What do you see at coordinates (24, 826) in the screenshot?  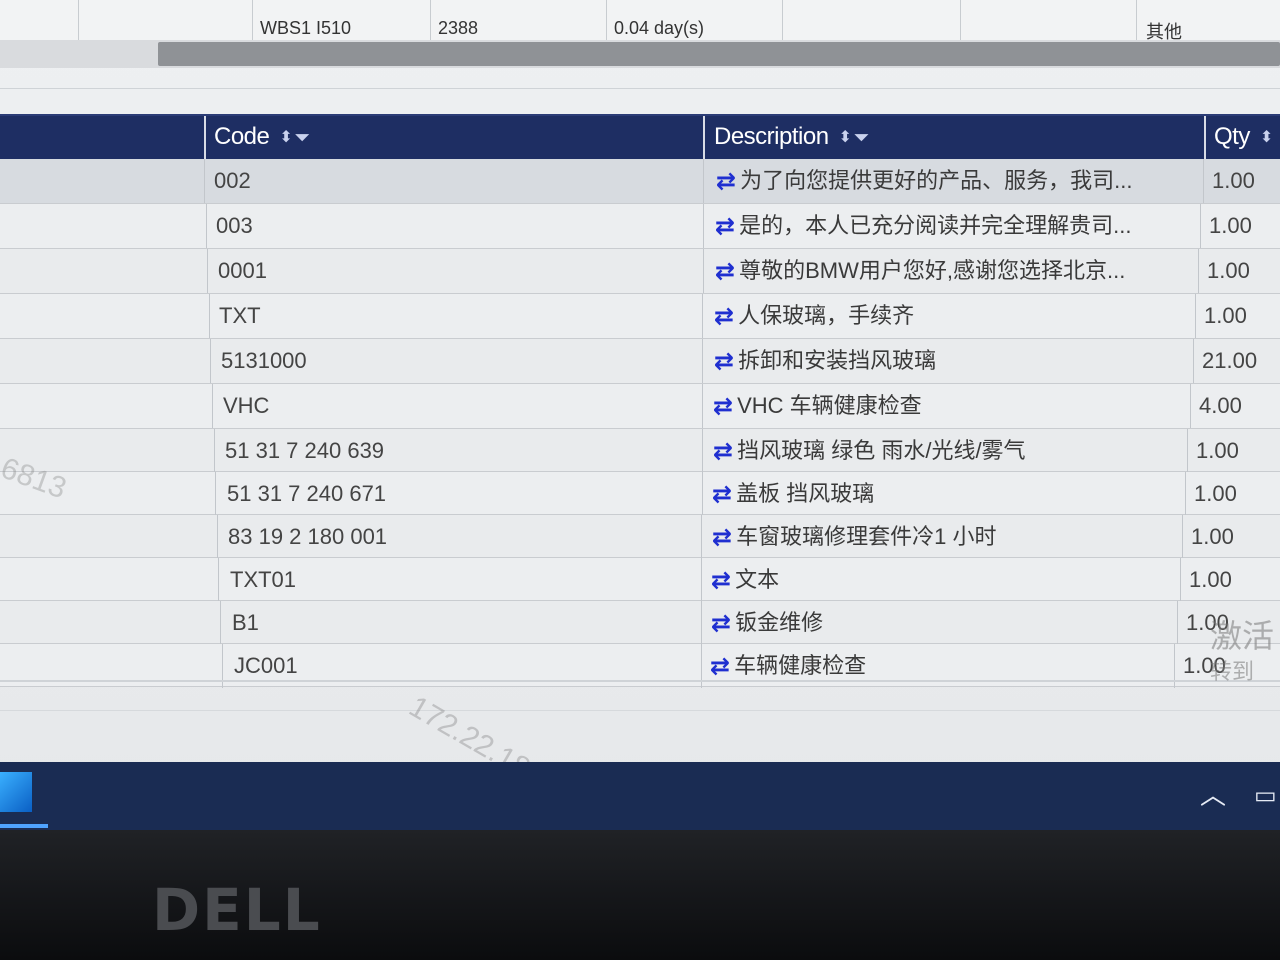 I see `active-indicator` at bounding box center [24, 826].